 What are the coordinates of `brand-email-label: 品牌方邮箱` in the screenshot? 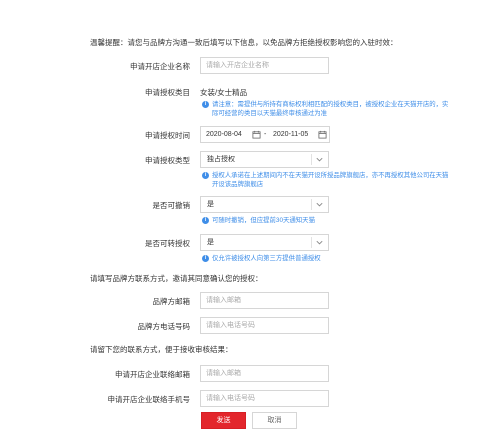 It's located at (171, 301).